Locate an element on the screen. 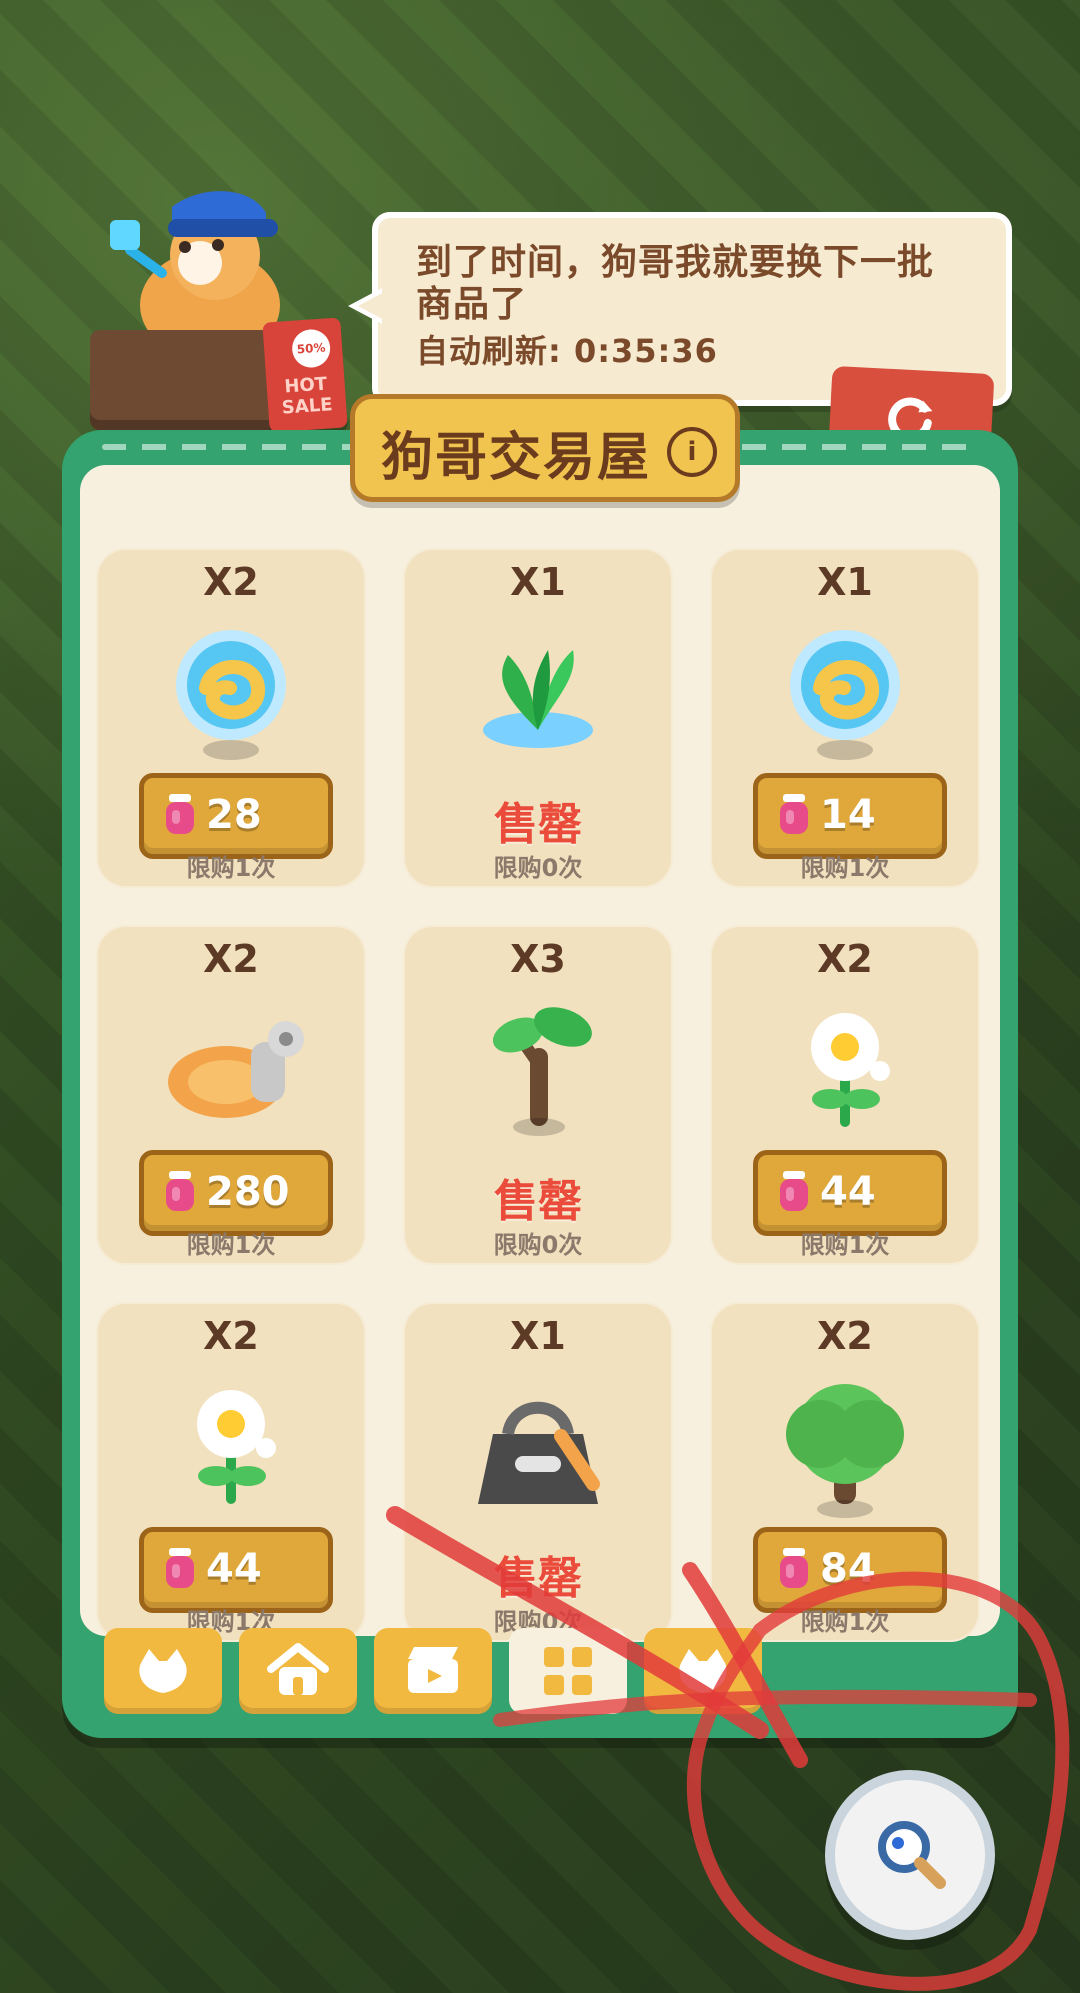 The image size is (1080, 1993). price-button: 14 is located at coordinates (850, 816).